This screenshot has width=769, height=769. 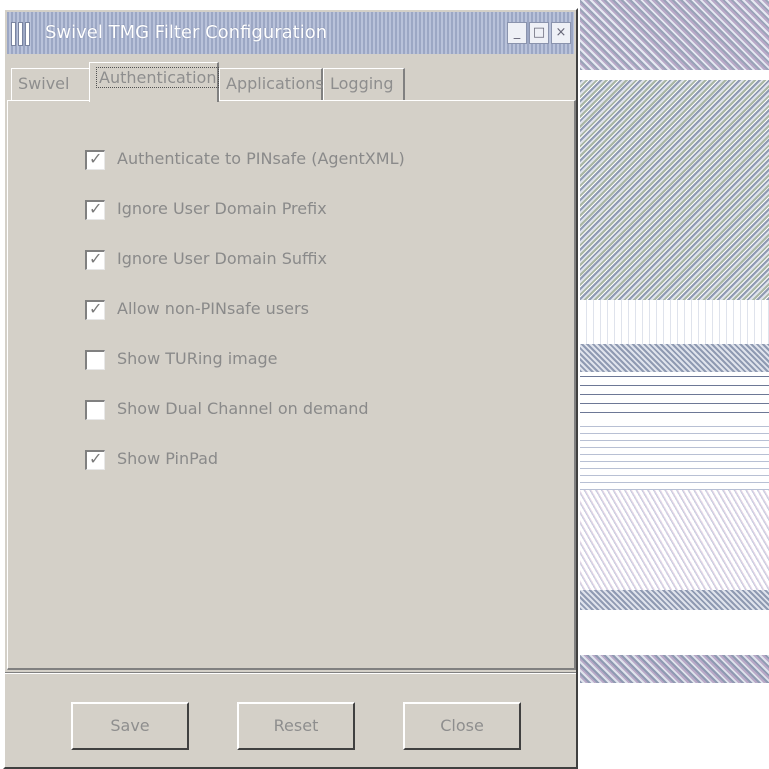 I want to click on footer-divider, so click(x=290, y=673).